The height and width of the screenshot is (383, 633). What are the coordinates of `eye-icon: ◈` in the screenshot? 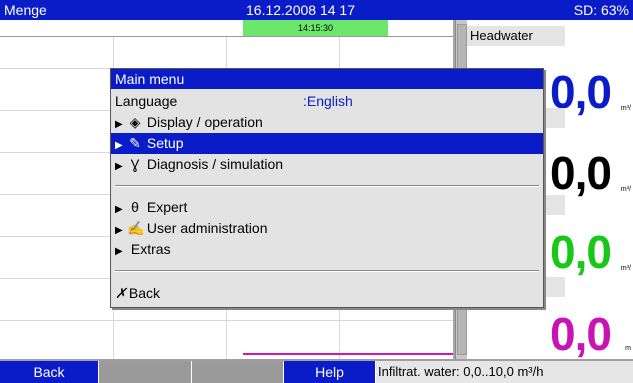 It's located at (135, 122).